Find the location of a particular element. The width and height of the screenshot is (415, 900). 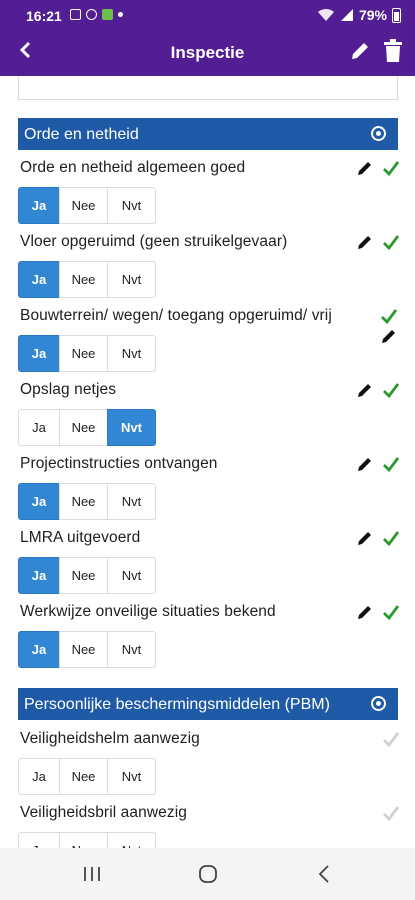

status-right: 79% is located at coordinates (359, 15).